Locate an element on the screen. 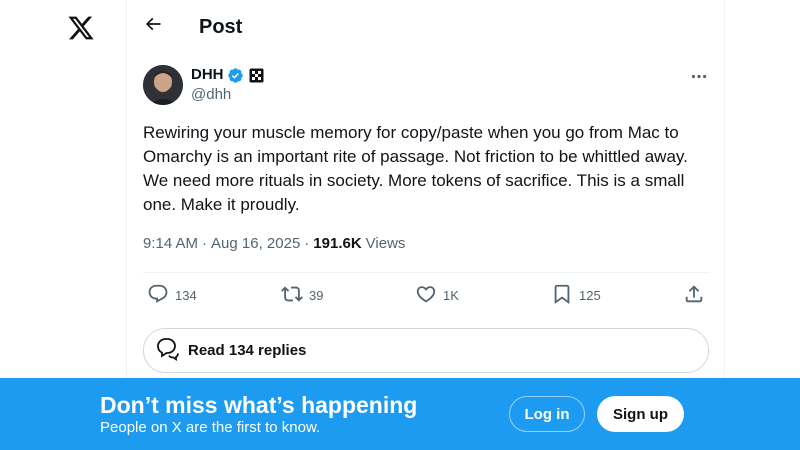 The height and width of the screenshot is (450, 800). arrow-left-icon is located at coordinates (153, 26).